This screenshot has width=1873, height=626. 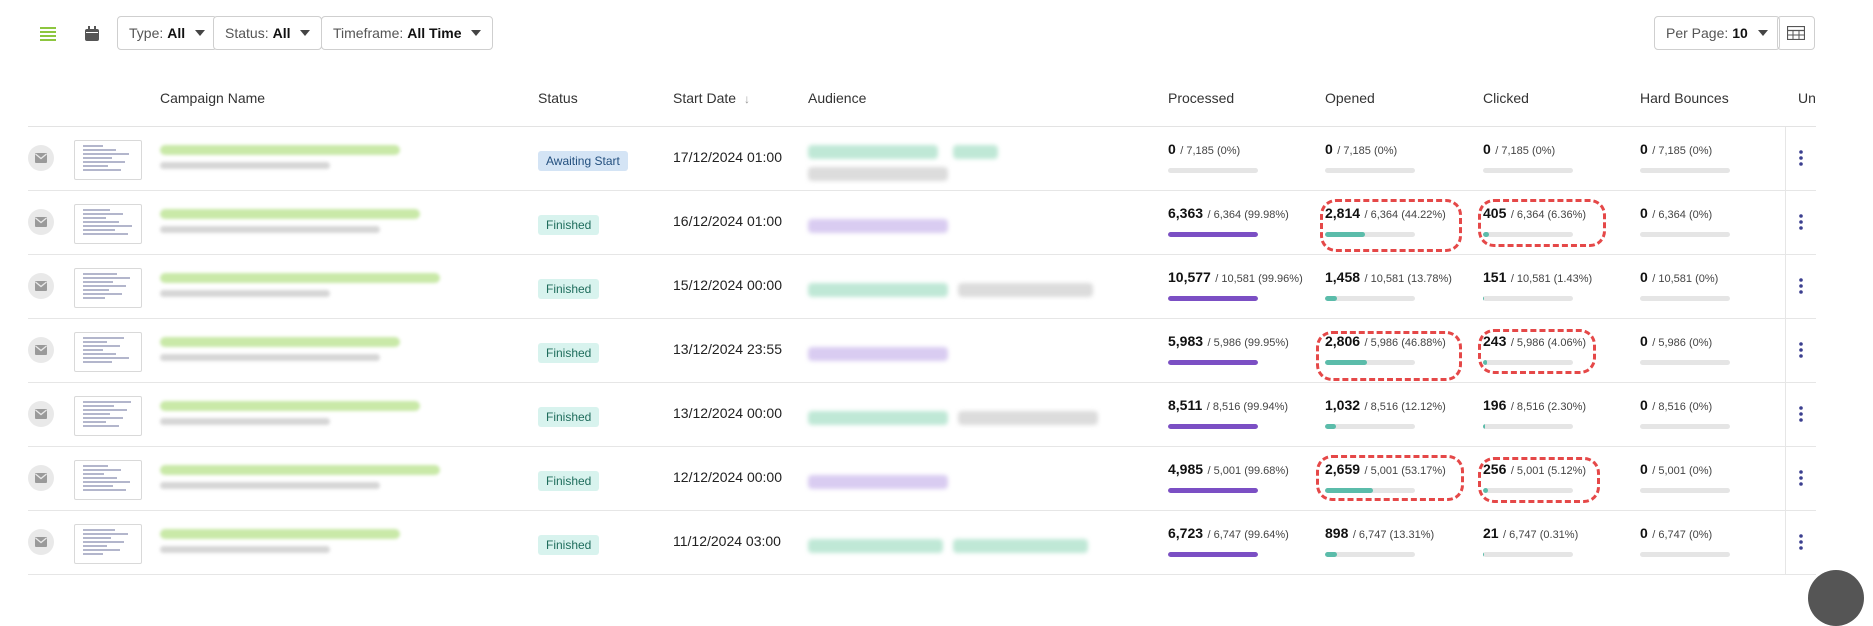 I want to click on processed-metric: 4,985 / 5,001 (99.68%), so click(x=1228, y=477).